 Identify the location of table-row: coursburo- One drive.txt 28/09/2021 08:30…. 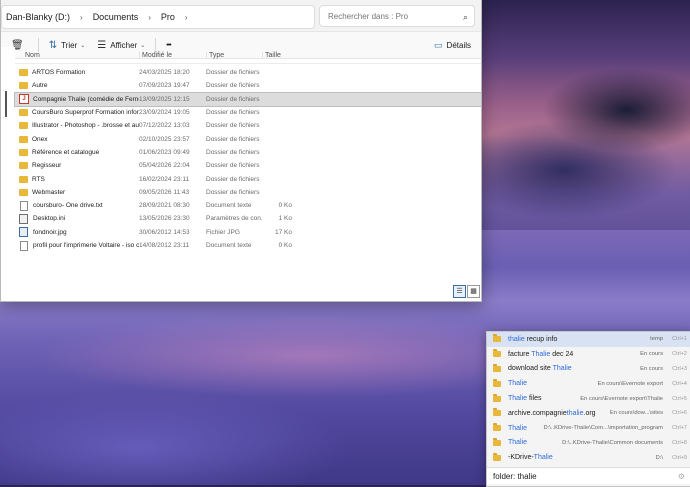
(248, 205).